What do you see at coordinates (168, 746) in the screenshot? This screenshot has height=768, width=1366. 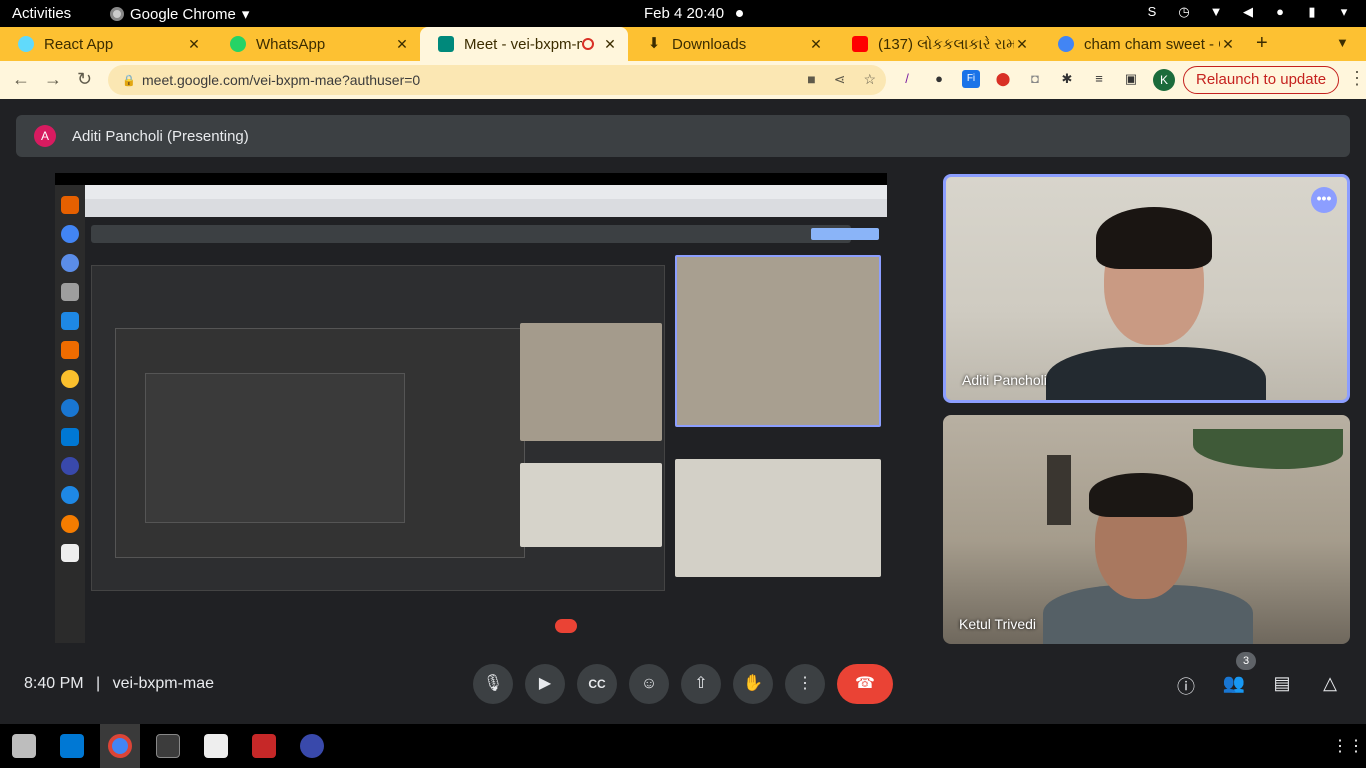 I see `terminal-icon` at bounding box center [168, 746].